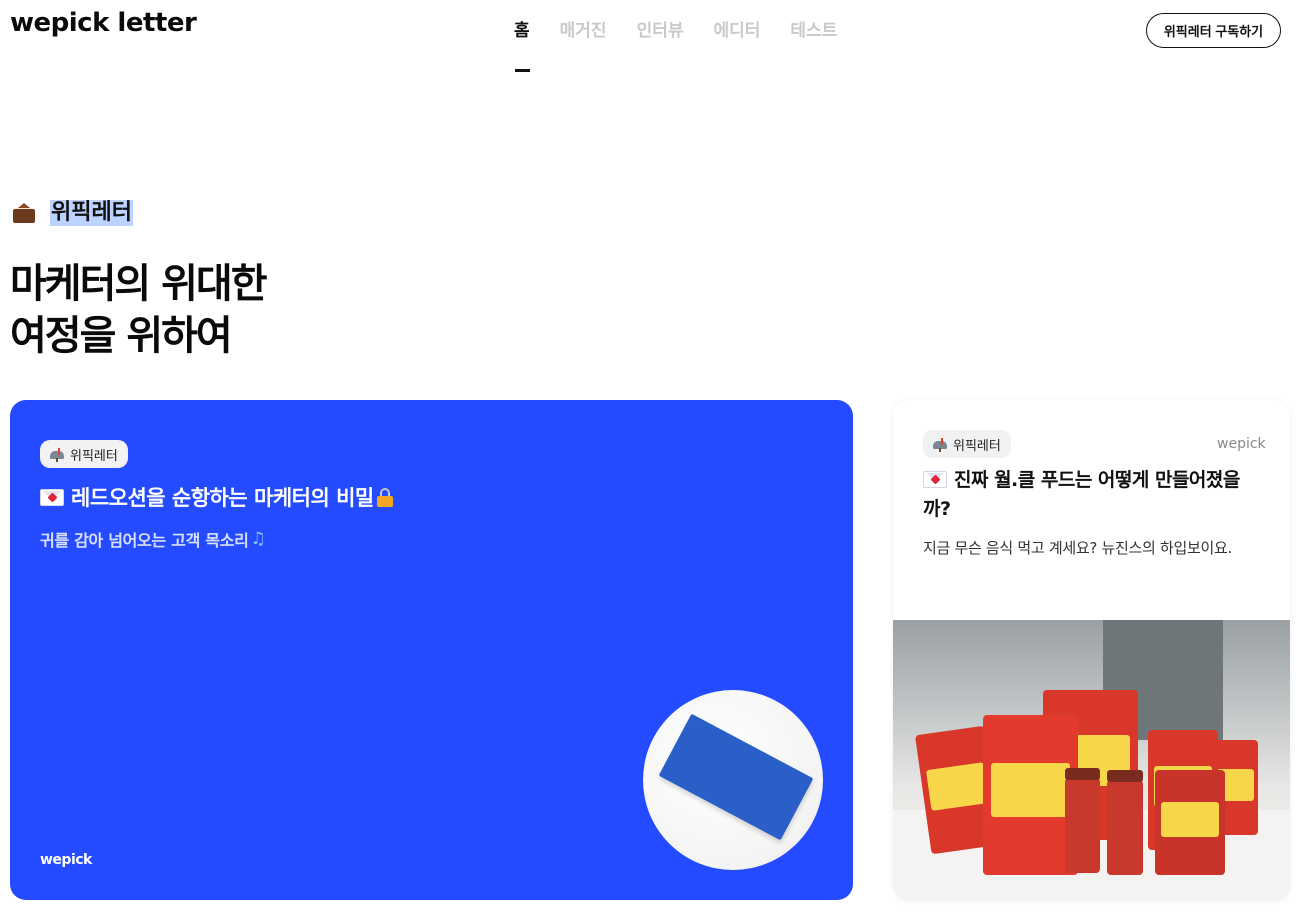 This screenshot has width=1309, height=917. Describe the element at coordinates (583, 46) in the screenshot. I see `nav-magazine: 매거진` at that location.